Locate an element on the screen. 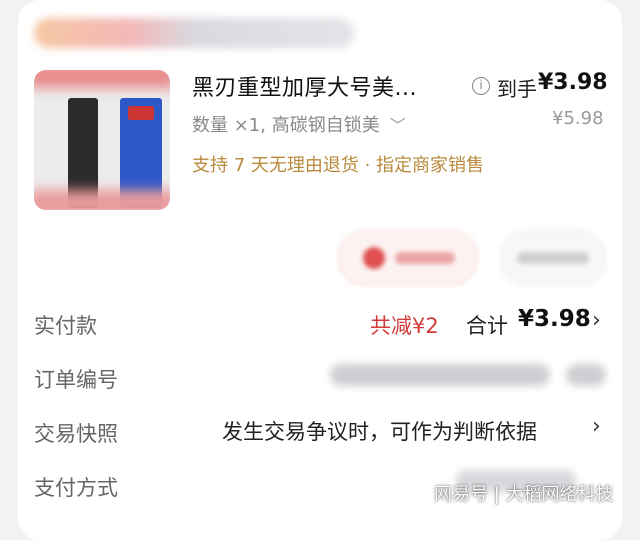  copy-button-blurred is located at coordinates (586, 375).